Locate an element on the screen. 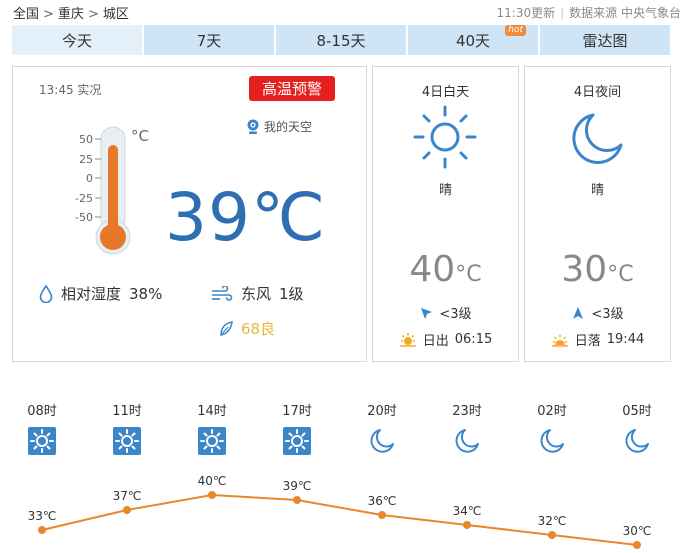 This screenshot has height=553, width=687. hot-badge: hot is located at coordinates (515, 30).